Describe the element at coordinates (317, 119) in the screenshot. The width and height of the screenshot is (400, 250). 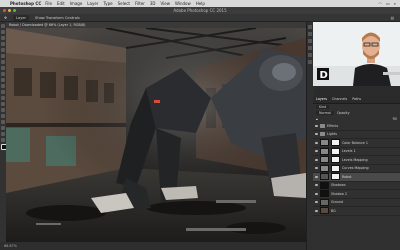
I see `lock-icon: 🔒︎` at that location.